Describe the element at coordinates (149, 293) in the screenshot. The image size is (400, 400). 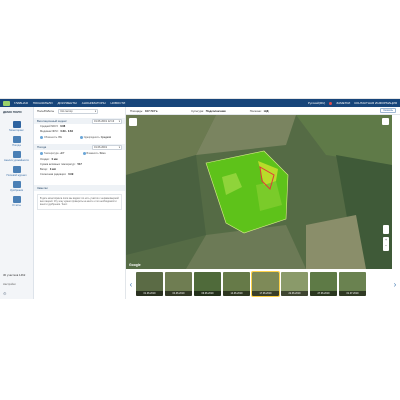
I see `thumbnail-date: 01.06.2019` at that location.